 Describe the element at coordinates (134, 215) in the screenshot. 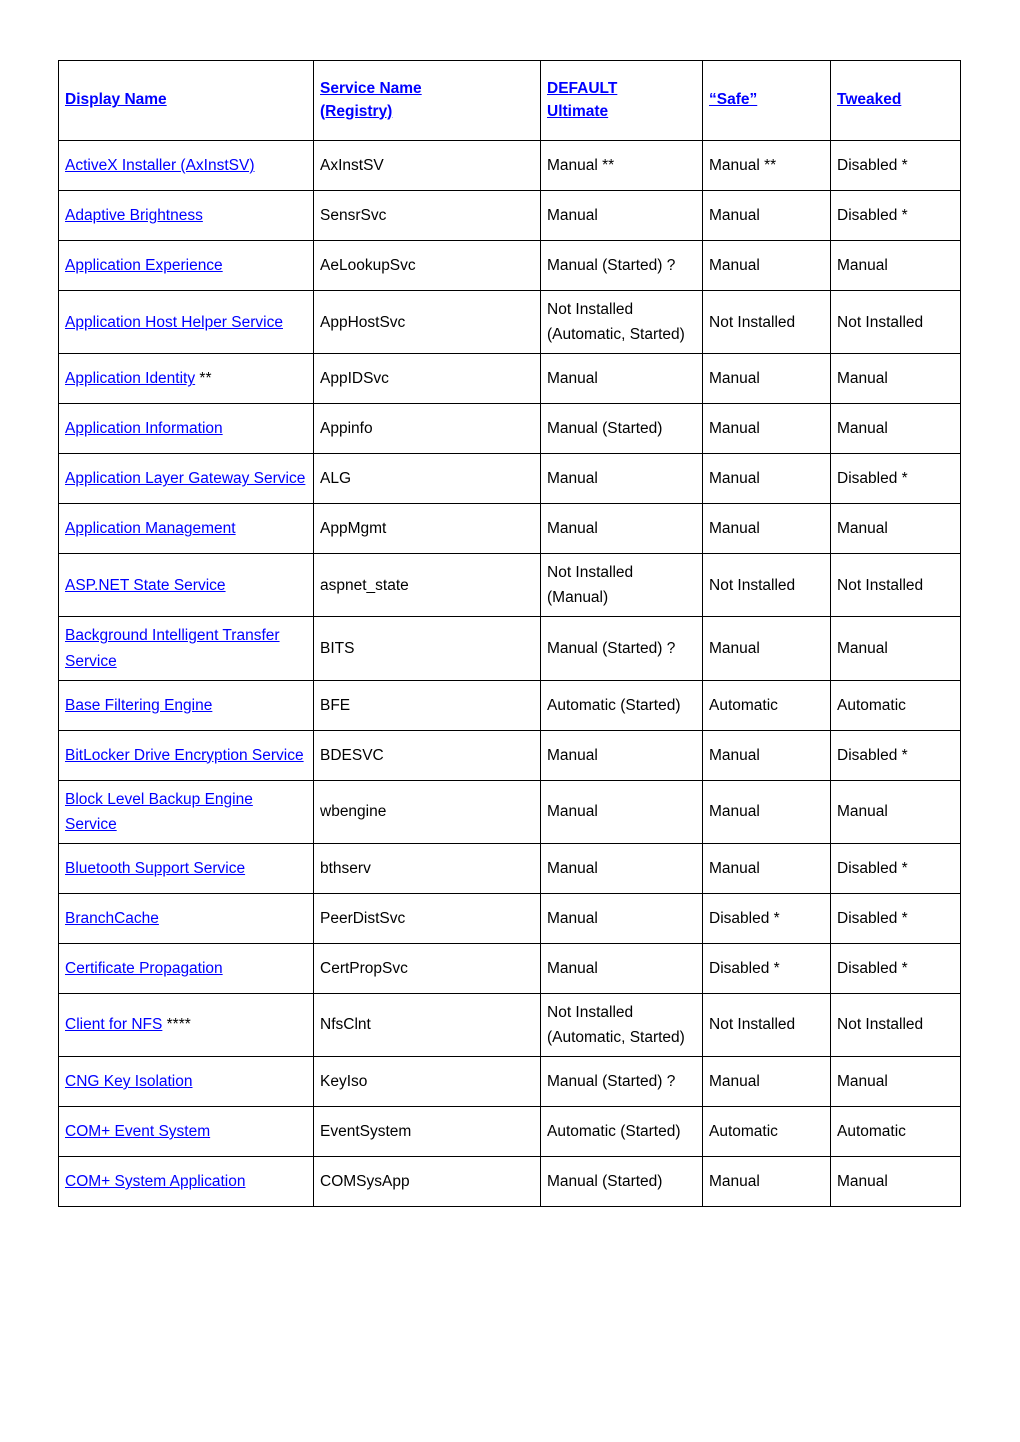

I see `service-display-name-link: Adaptive Brightness` at that location.